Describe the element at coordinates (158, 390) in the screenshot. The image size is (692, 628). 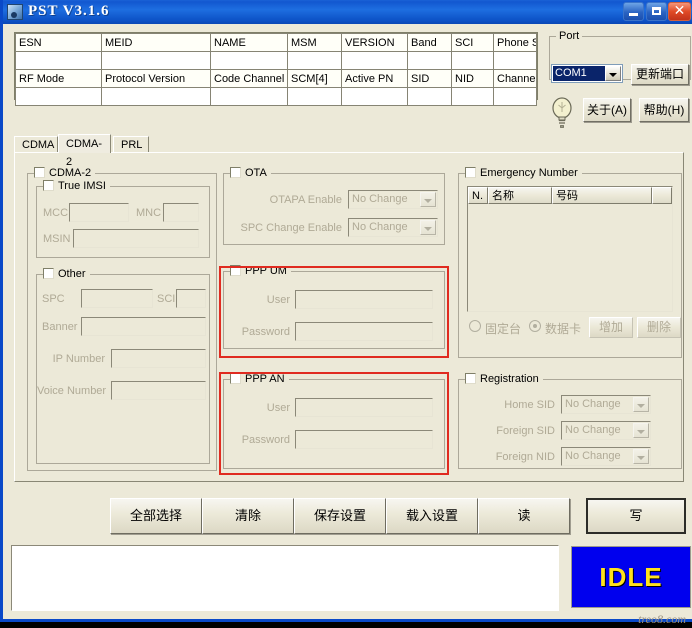
I see `voice-number-input` at that location.